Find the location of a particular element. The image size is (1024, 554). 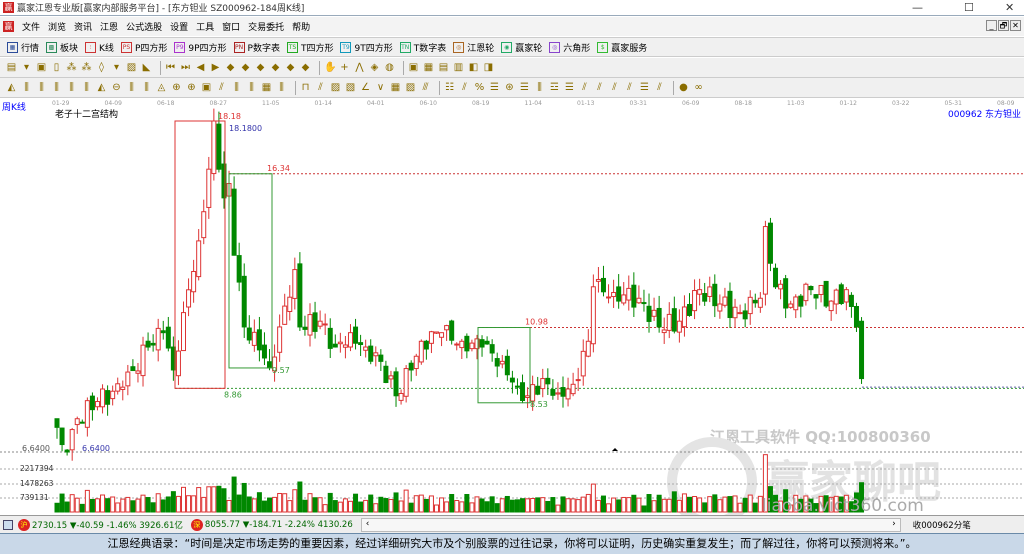

tool-icon: ◧ is located at coordinates (473, 68).